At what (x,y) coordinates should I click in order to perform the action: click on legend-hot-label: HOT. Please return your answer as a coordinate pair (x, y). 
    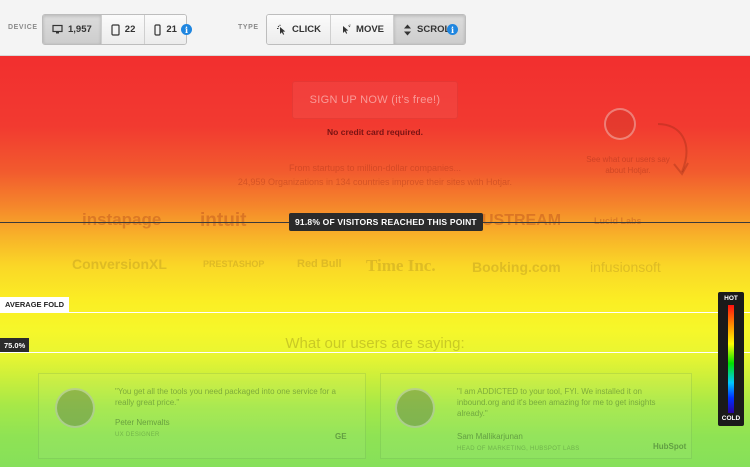
    Looking at the image, I should click on (731, 298).